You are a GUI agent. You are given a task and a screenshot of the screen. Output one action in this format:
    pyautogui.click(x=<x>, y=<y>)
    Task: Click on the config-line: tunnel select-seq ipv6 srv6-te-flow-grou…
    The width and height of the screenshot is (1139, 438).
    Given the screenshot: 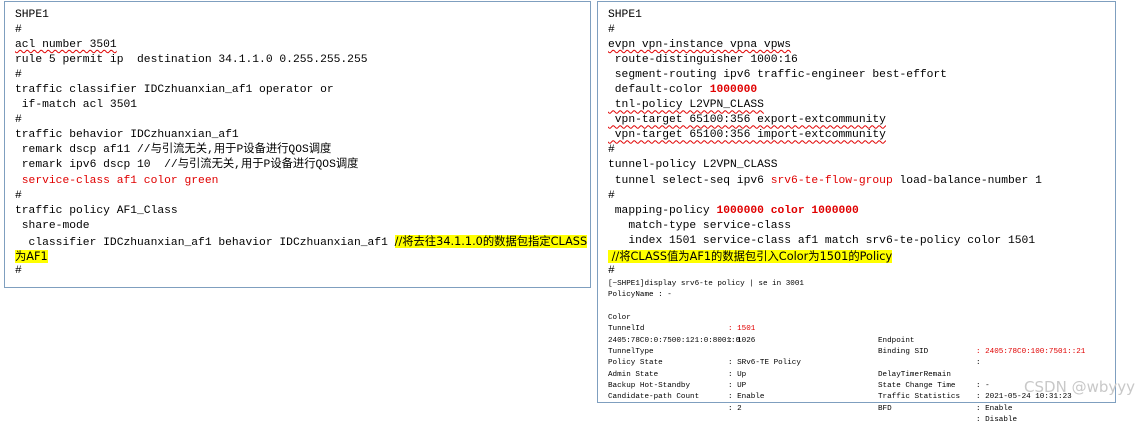 What is the action you would take?
    pyautogui.click(x=858, y=181)
    